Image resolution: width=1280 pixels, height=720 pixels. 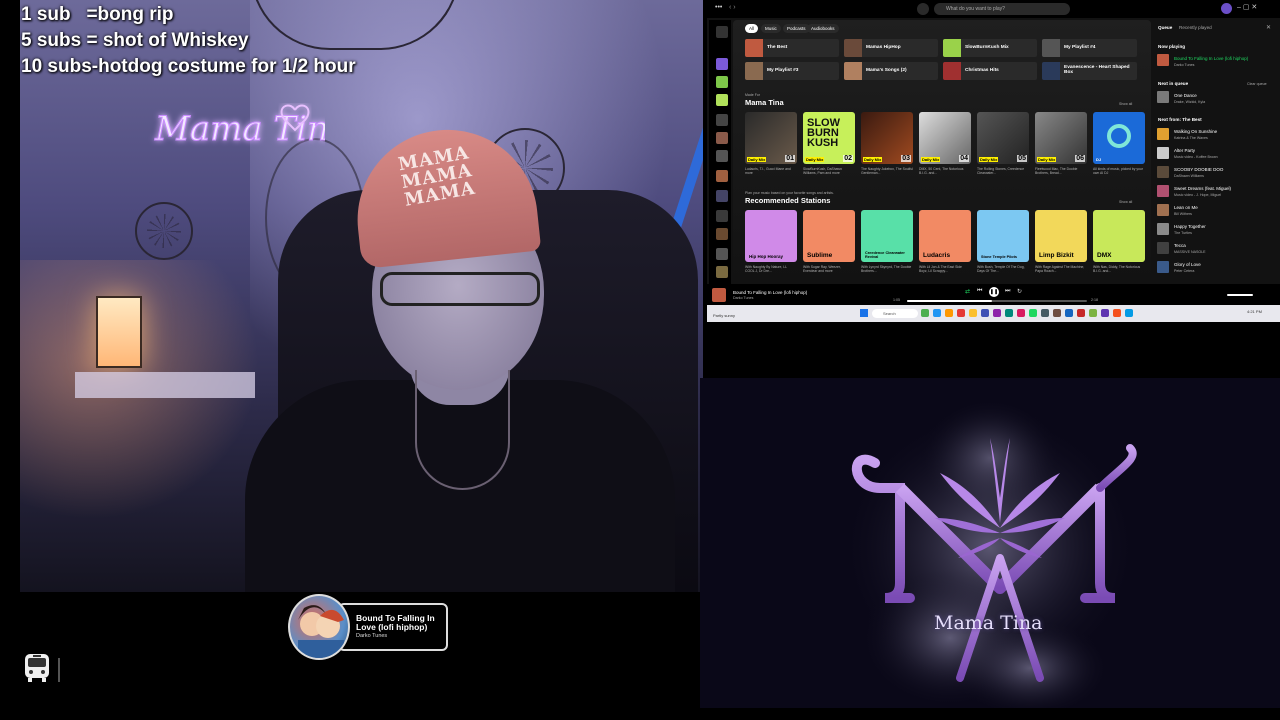 I want to click on repeat-icon: ↻, so click(x=1019, y=291).